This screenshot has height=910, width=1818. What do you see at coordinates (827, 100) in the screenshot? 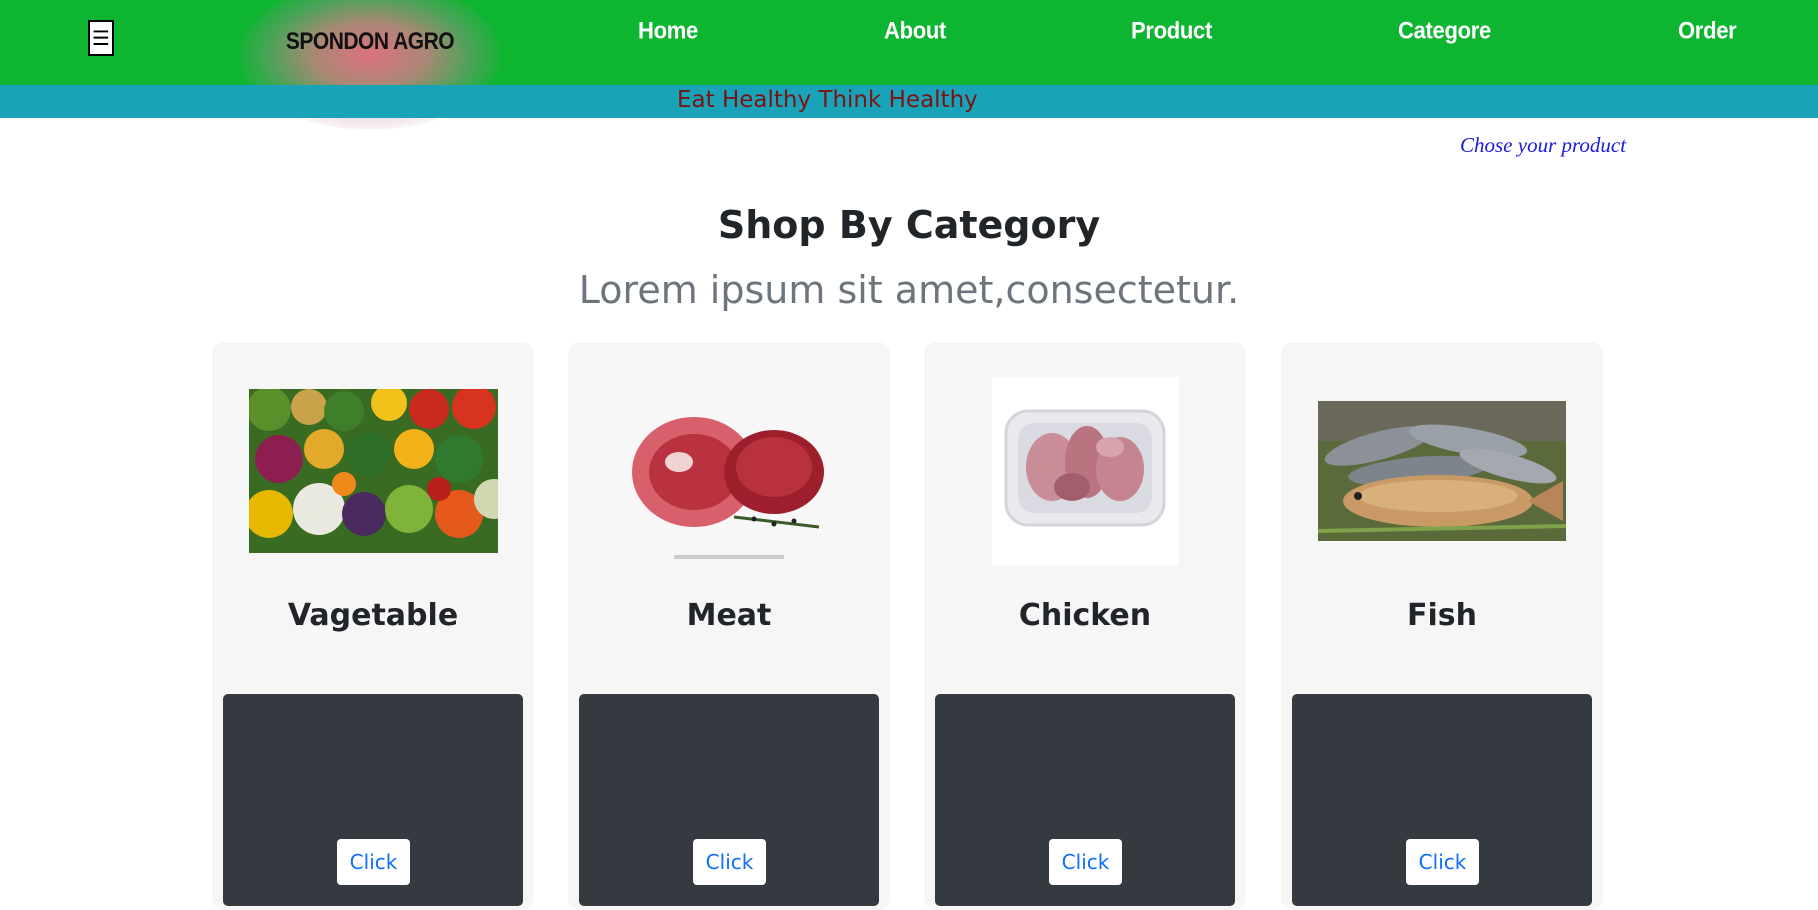
I see `tagline: Eat Healthy Think Healthy` at bounding box center [827, 100].